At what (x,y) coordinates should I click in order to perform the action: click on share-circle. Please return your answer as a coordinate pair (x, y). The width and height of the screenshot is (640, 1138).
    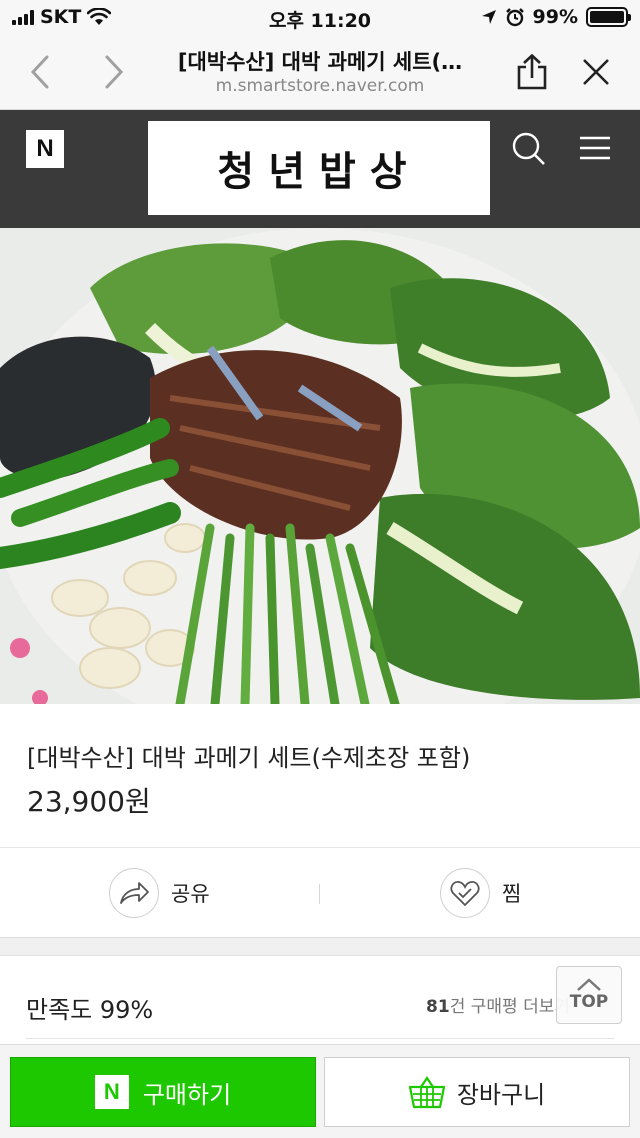
    Looking at the image, I should click on (134, 893).